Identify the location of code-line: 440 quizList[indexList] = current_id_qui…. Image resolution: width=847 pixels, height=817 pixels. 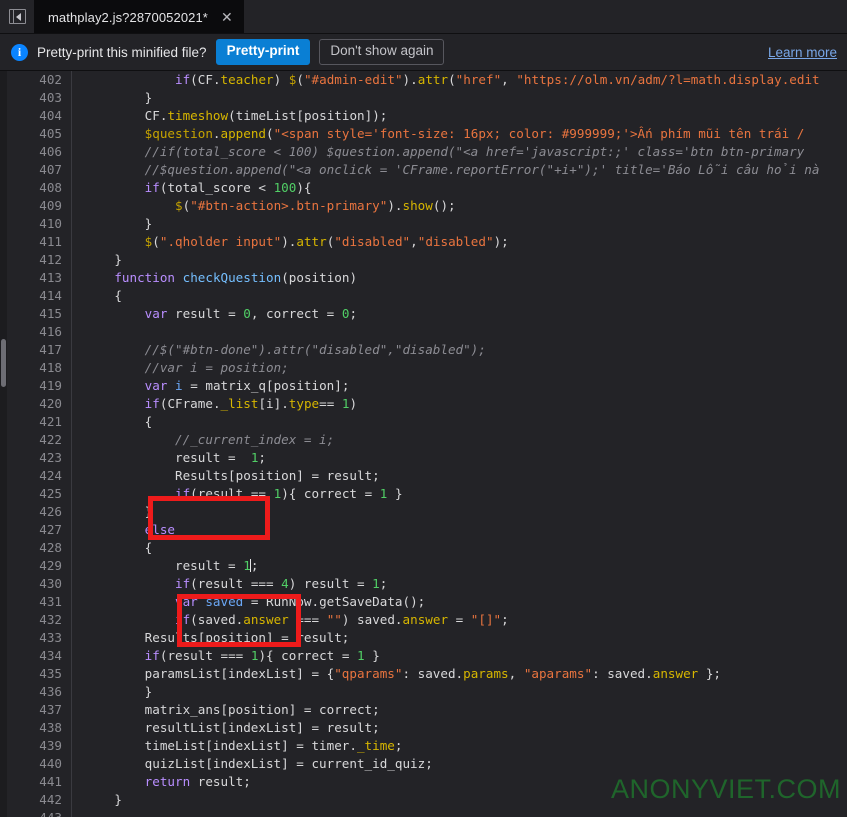
(427, 764).